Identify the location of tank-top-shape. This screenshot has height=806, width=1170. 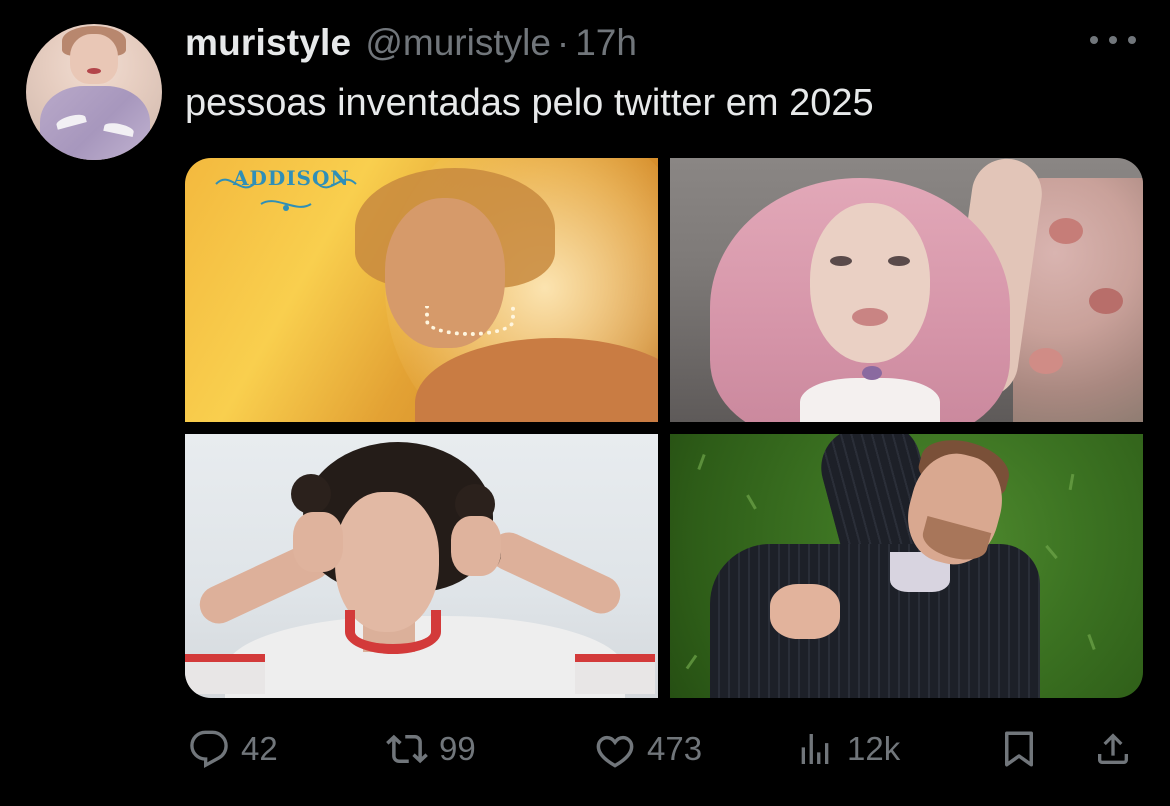
(870, 400).